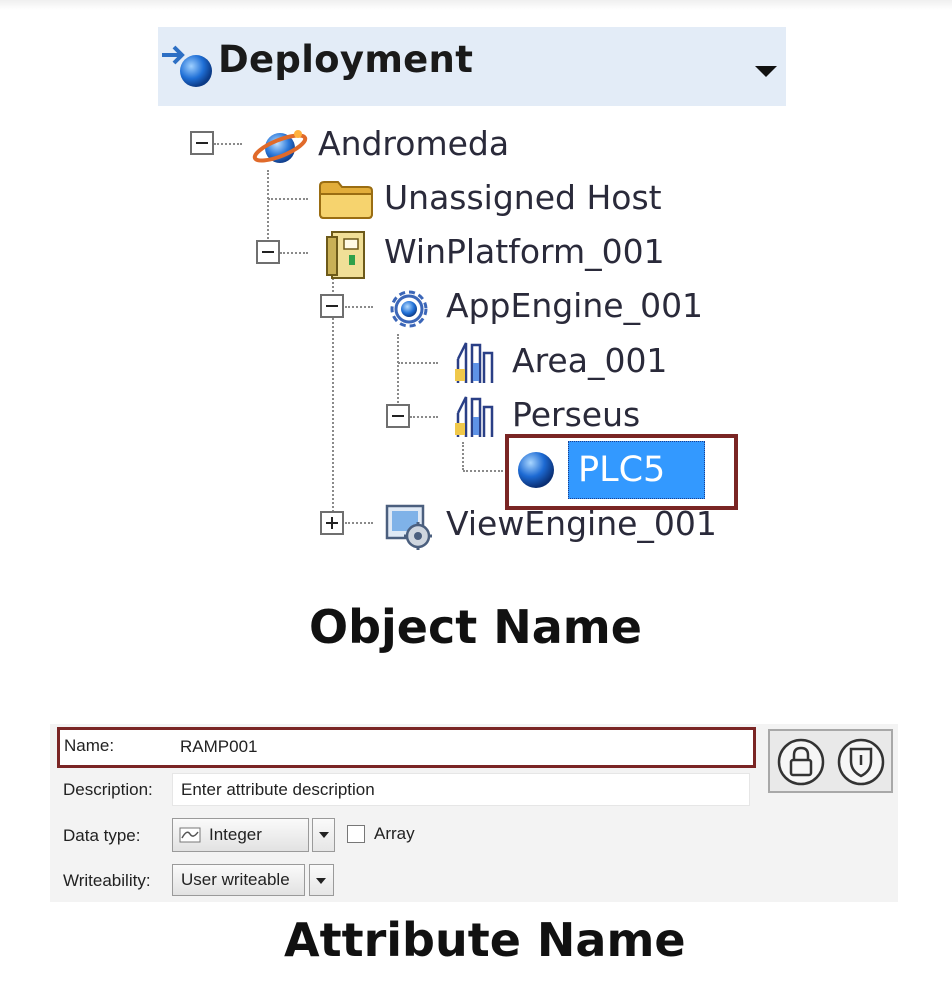 The width and height of the screenshot is (952, 990). What do you see at coordinates (89, 745) in the screenshot?
I see `name-label: Name:` at bounding box center [89, 745].